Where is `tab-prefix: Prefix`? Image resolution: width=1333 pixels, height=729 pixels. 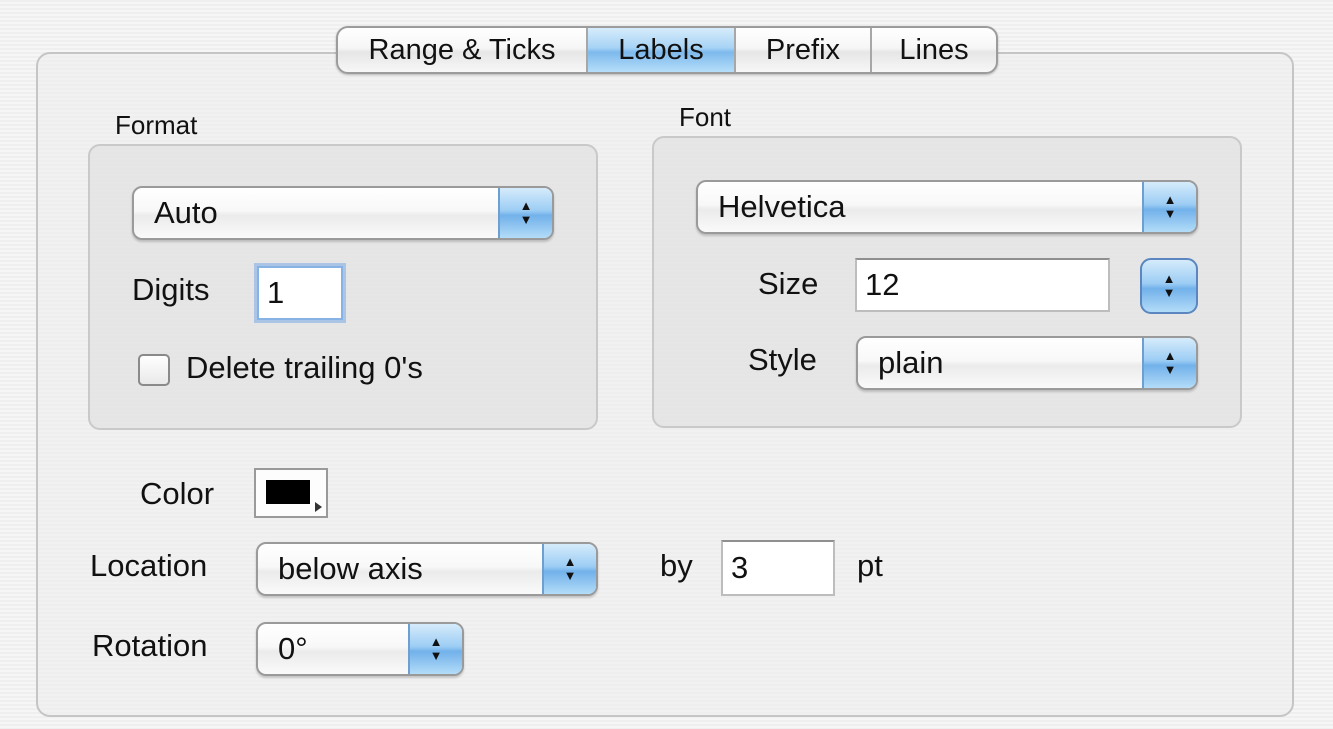 tab-prefix: Prefix is located at coordinates (804, 50).